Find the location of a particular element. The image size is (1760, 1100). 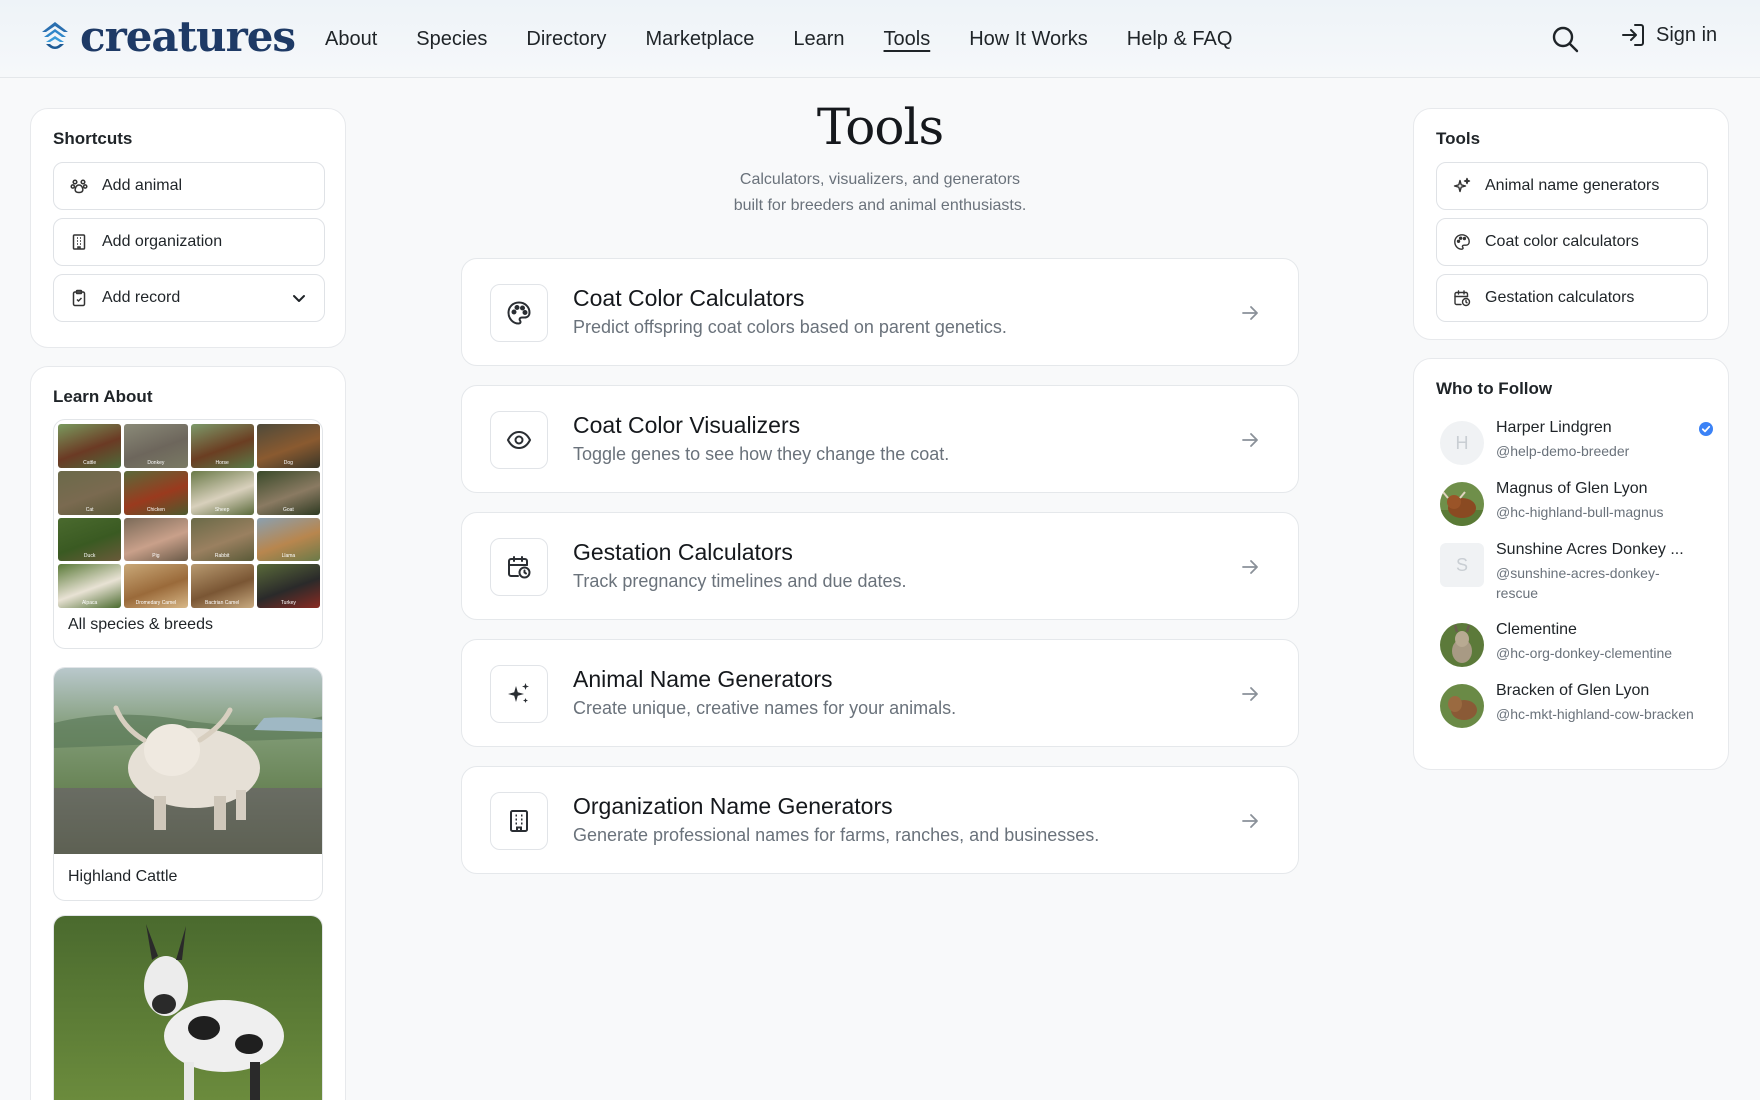

nav-marketplace: Marketplace is located at coordinates (699, 39).